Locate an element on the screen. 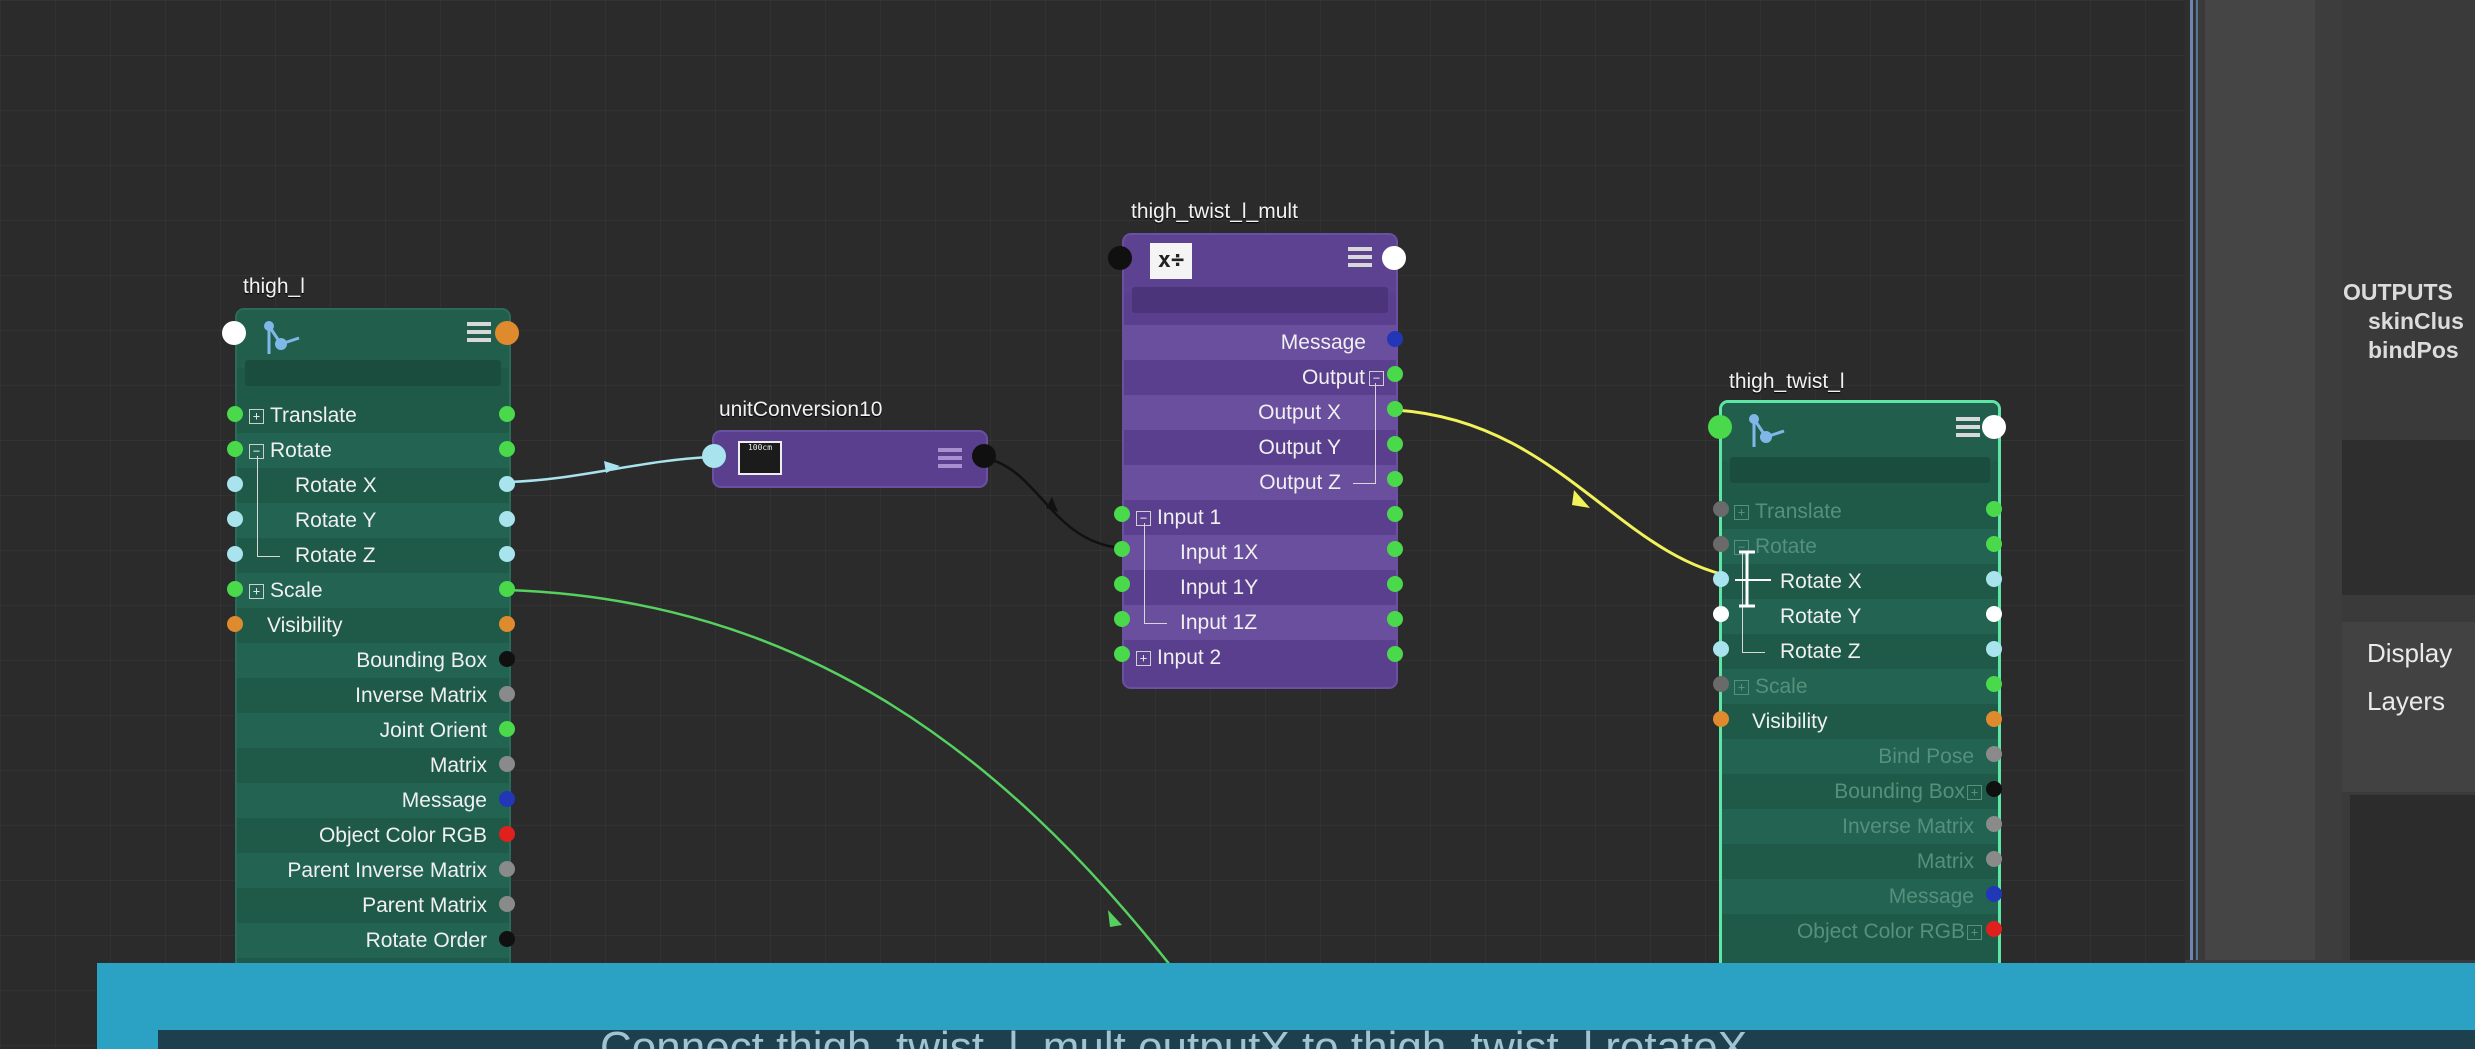 The image size is (2475, 1049). port-out-output-x is located at coordinates (1395, 409).